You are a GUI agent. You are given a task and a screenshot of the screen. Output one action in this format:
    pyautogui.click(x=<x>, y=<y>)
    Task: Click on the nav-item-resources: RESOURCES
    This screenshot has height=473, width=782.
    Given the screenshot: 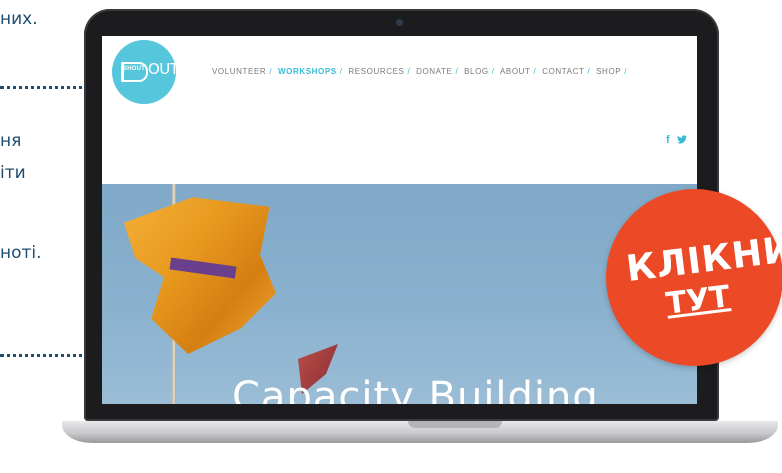 What is the action you would take?
    pyautogui.click(x=376, y=71)
    